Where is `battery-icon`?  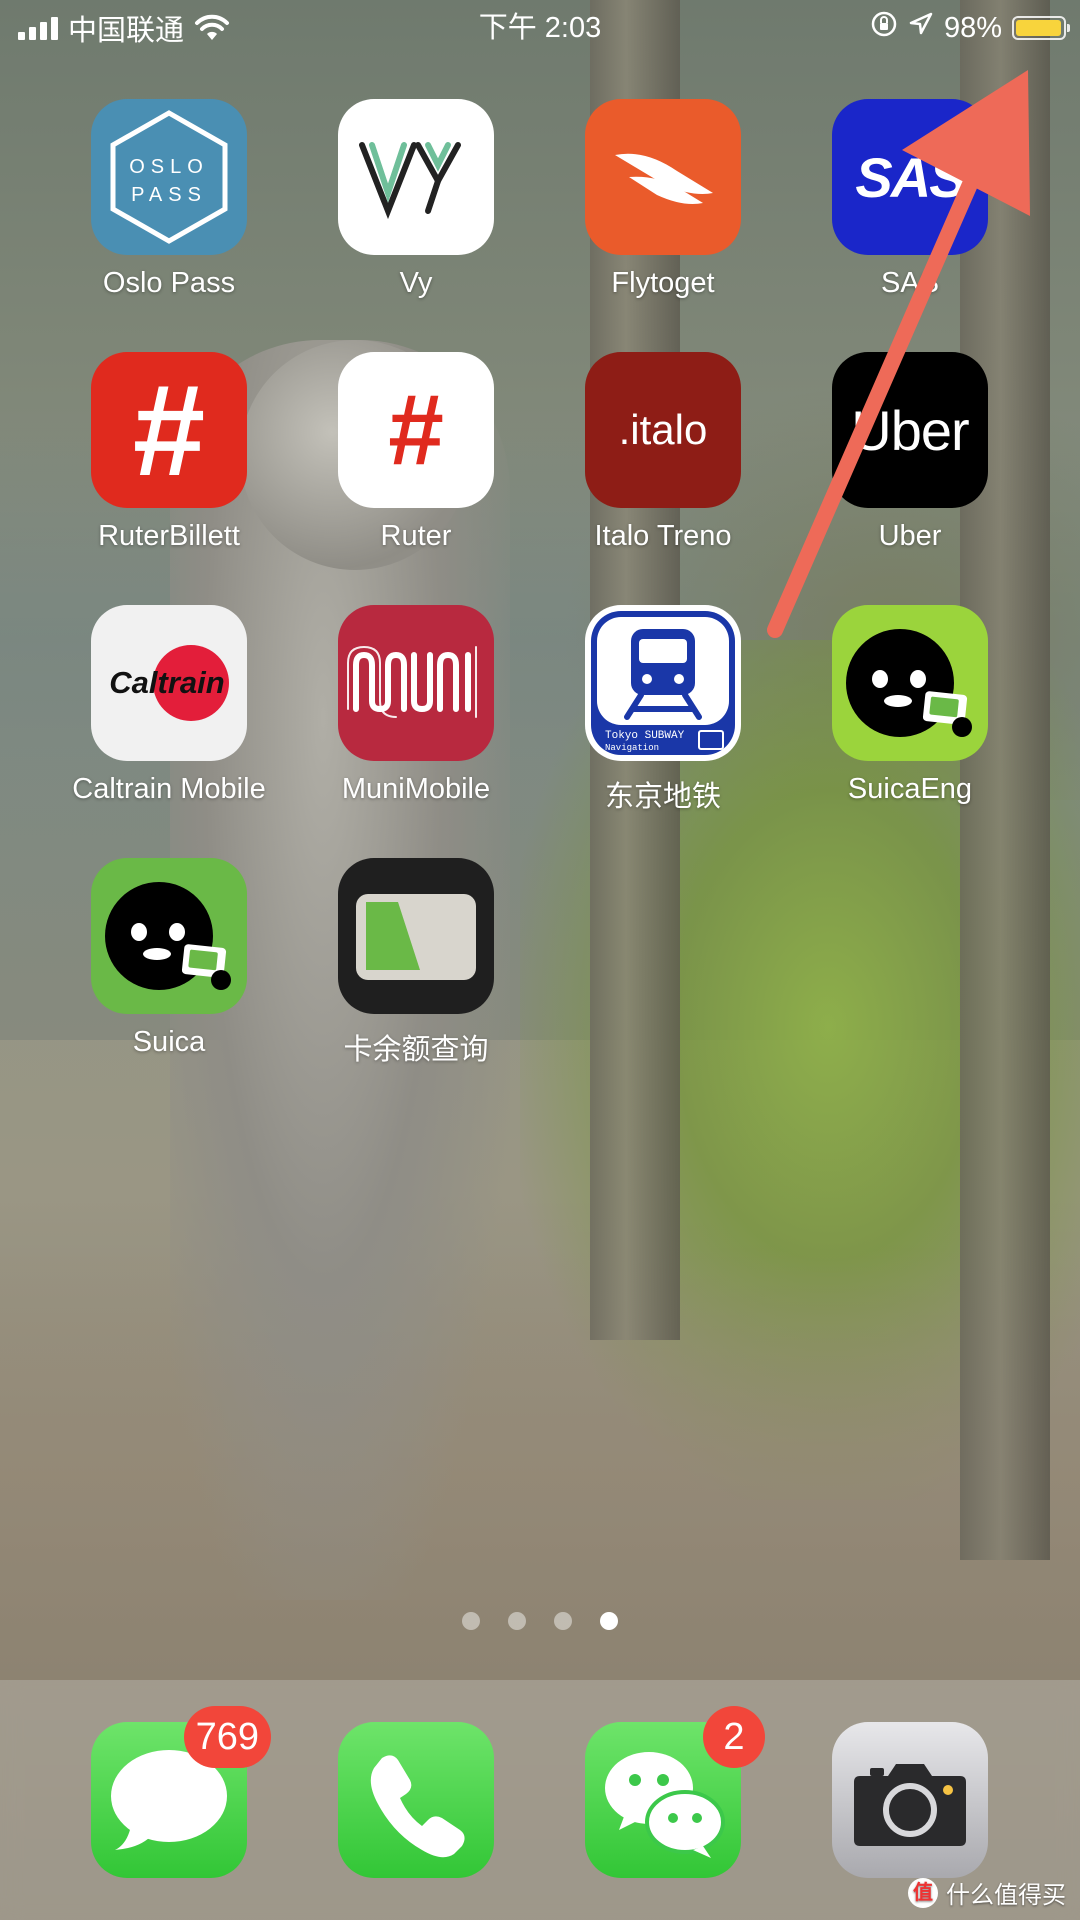
battery-icon is located at coordinates (1041, 28).